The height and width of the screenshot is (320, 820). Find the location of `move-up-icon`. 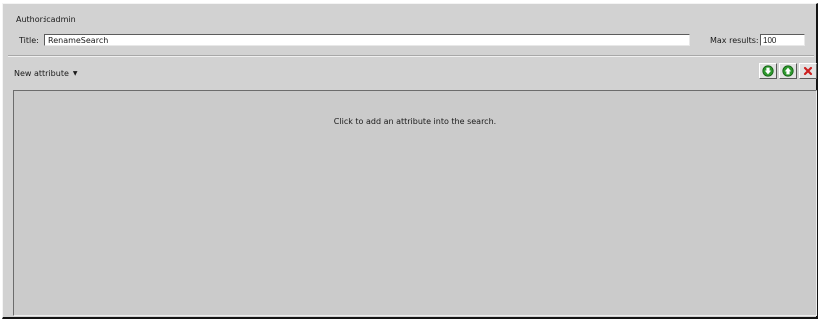

move-up-icon is located at coordinates (788, 71).